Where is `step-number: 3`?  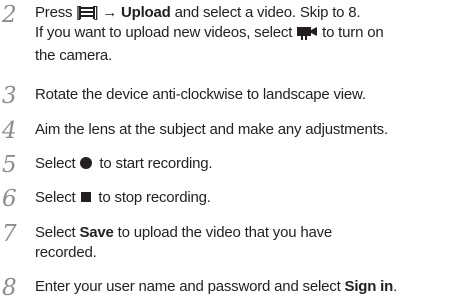 step-number: 3 is located at coordinates (9, 96).